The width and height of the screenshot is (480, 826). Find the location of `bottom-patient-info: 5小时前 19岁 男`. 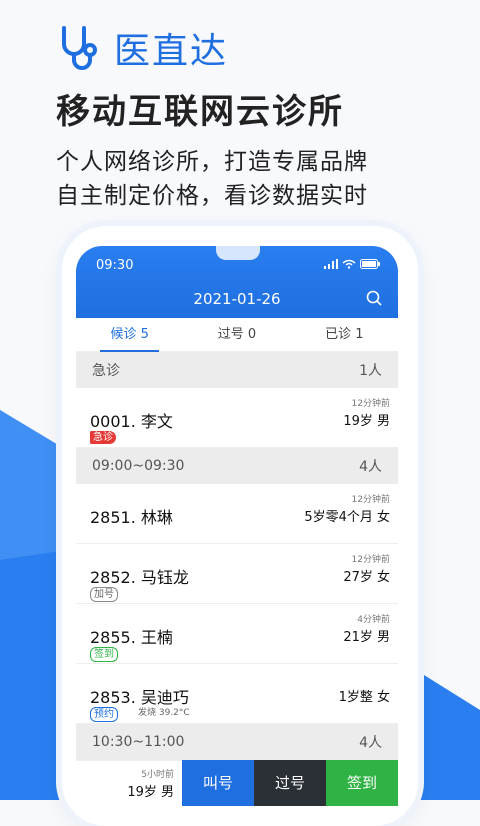

bottom-patient-info: 5小时前 19岁 男 is located at coordinates (129, 783).